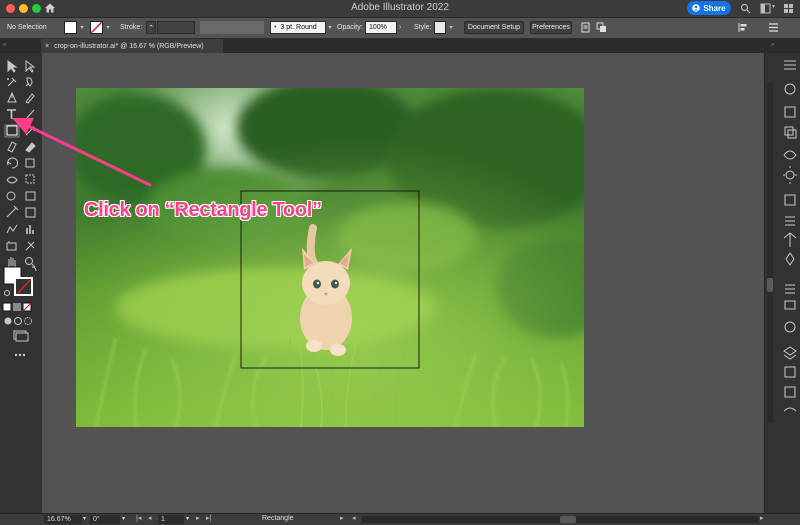 The image size is (800, 525). What do you see at coordinates (354, 518) in the screenshot?
I see `scroll-left-icon: ◂` at bounding box center [354, 518].